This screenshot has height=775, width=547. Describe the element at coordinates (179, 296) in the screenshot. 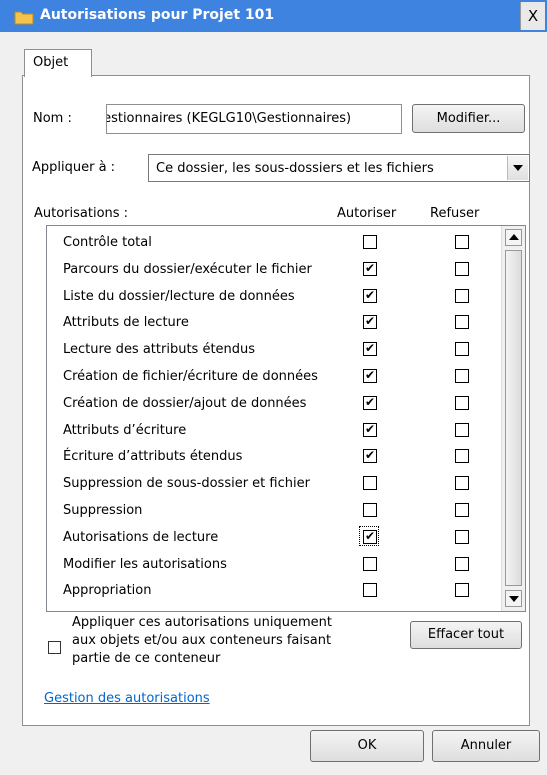

I see `permission-label: Liste du dossier/lecture de données` at that location.